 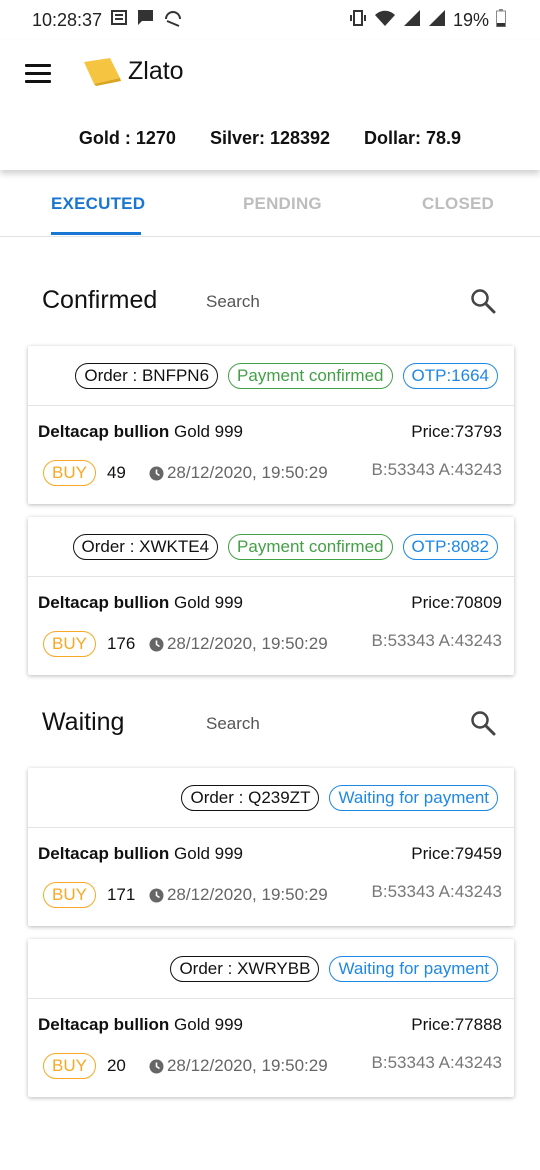 What do you see at coordinates (156, 71) in the screenshot?
I see `app-title: Zlato` at bounding box center [156, 71].